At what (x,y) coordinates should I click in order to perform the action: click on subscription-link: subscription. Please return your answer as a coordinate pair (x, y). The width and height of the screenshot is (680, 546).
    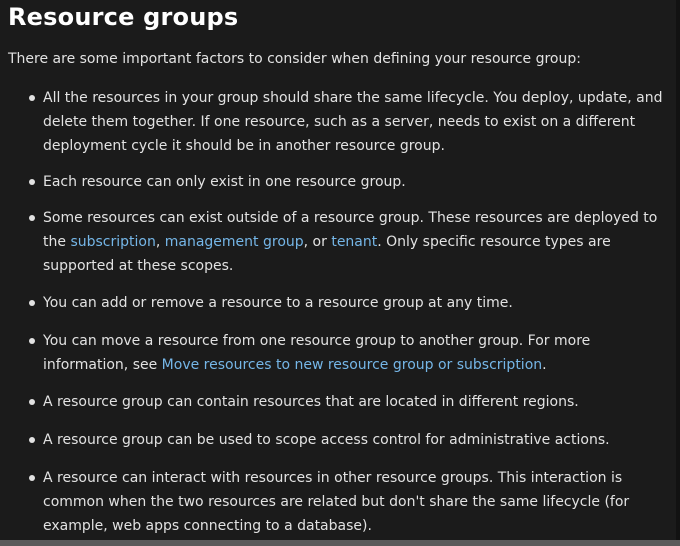
    Looking at the image, I should click on (112, 242).